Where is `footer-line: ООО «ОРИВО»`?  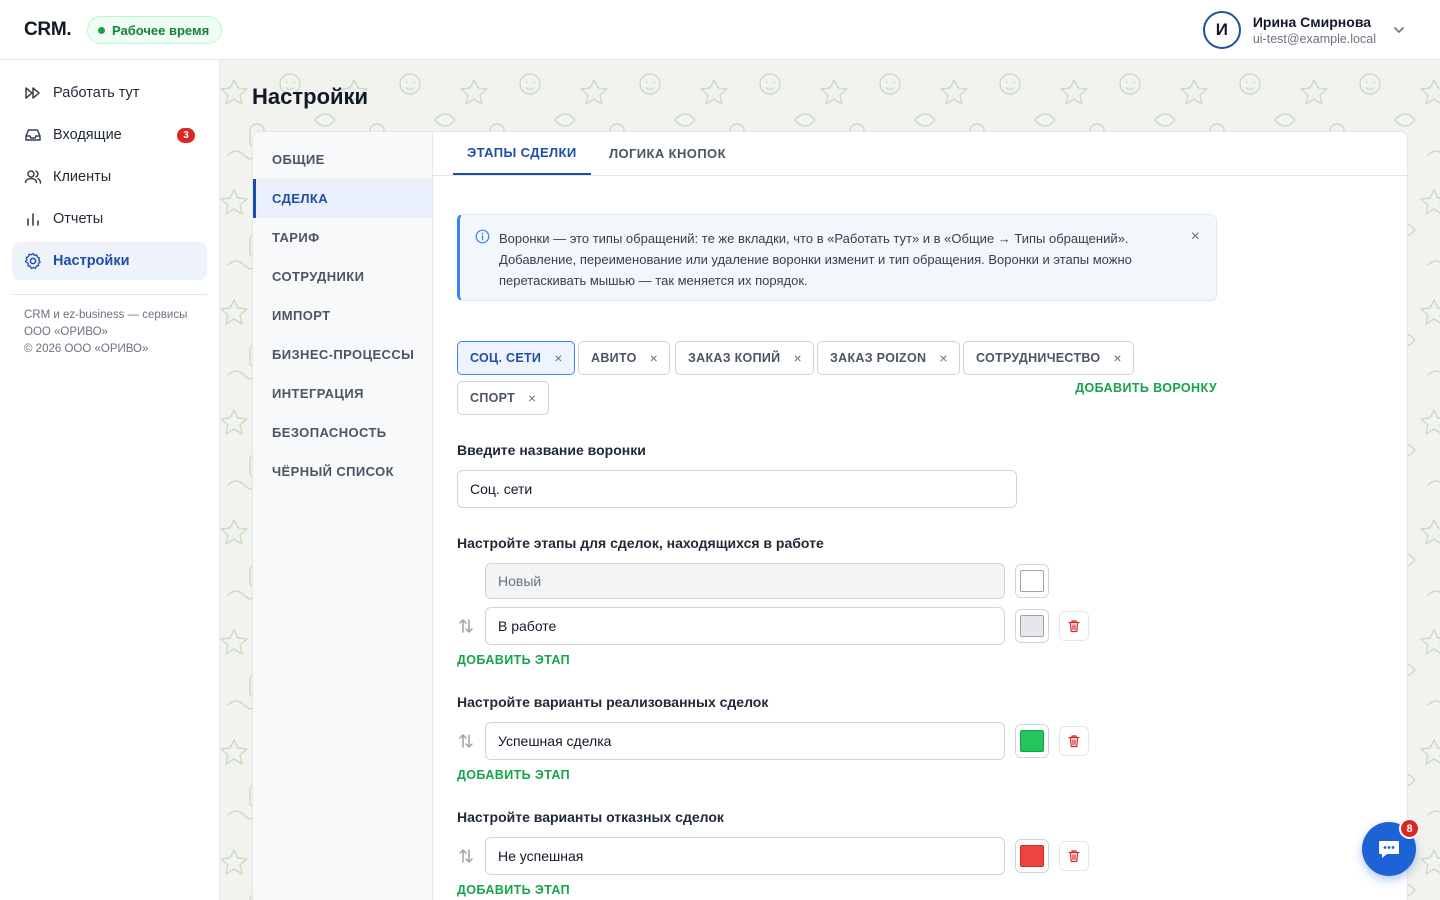 footer-line: ООО «ОРИВО» is located at coordinates (66, 332).